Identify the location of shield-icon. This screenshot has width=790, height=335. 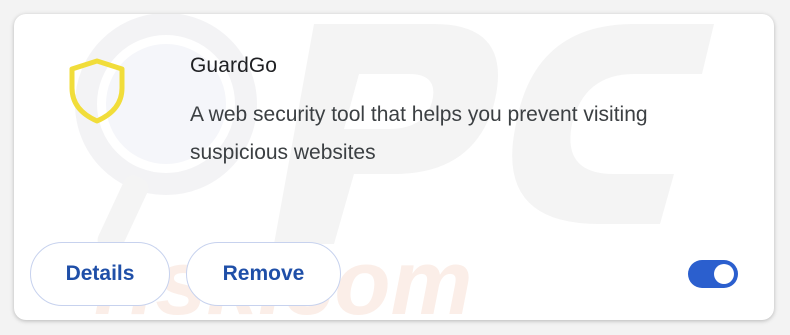
(97, 91).